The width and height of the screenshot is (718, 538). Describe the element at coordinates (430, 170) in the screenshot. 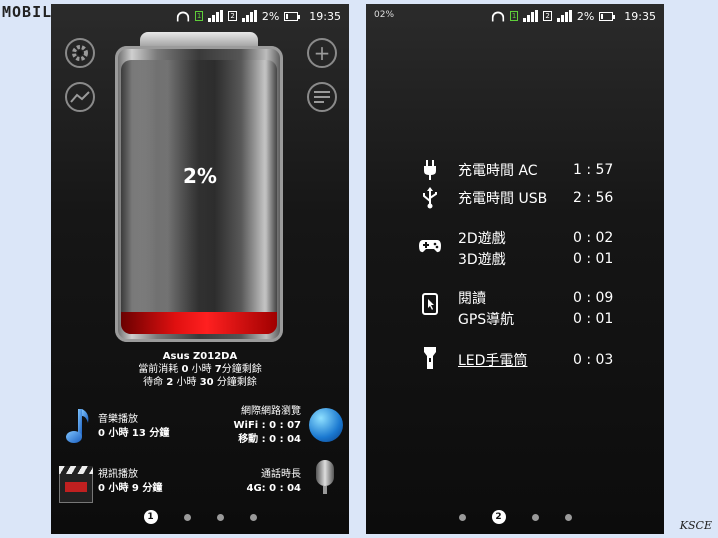

I see `plug-icon` at that location.